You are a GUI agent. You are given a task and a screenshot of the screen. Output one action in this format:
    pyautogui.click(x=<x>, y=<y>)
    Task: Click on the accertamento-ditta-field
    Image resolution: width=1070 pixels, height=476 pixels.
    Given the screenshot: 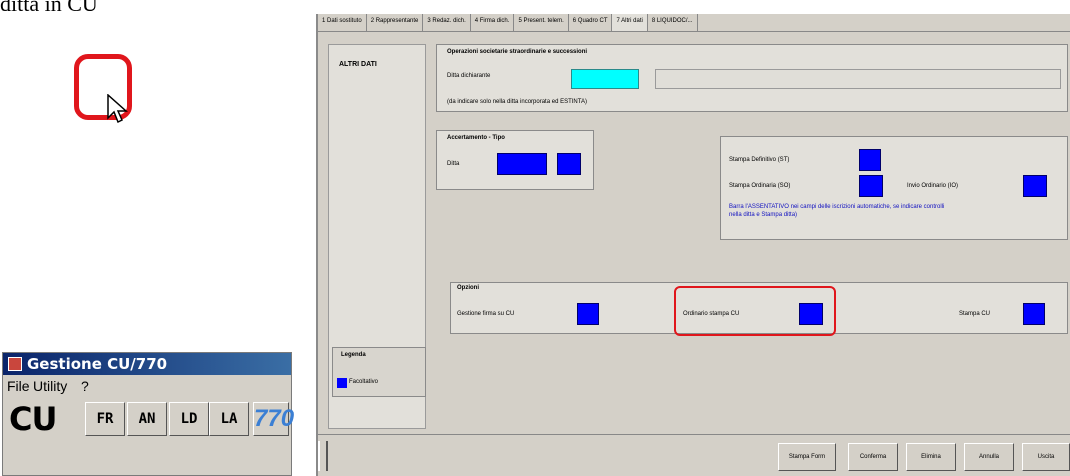 What is the action you would take?
    pyautogui.click(x=522, y=164)
    